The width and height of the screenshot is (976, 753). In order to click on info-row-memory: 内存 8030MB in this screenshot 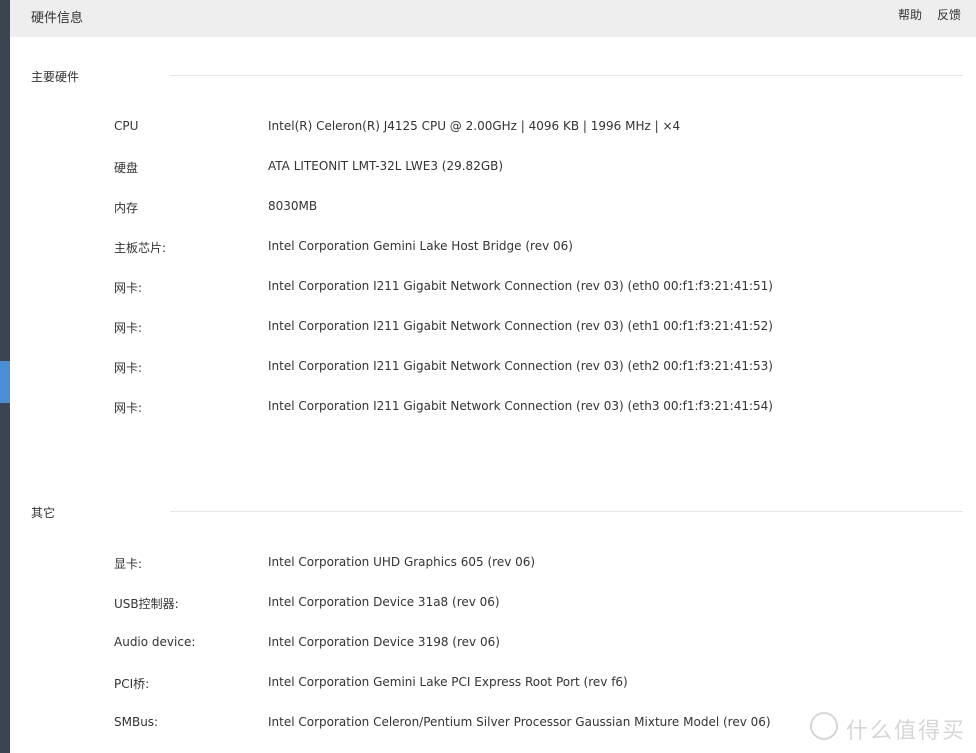, I will do `click(488, 209)`.